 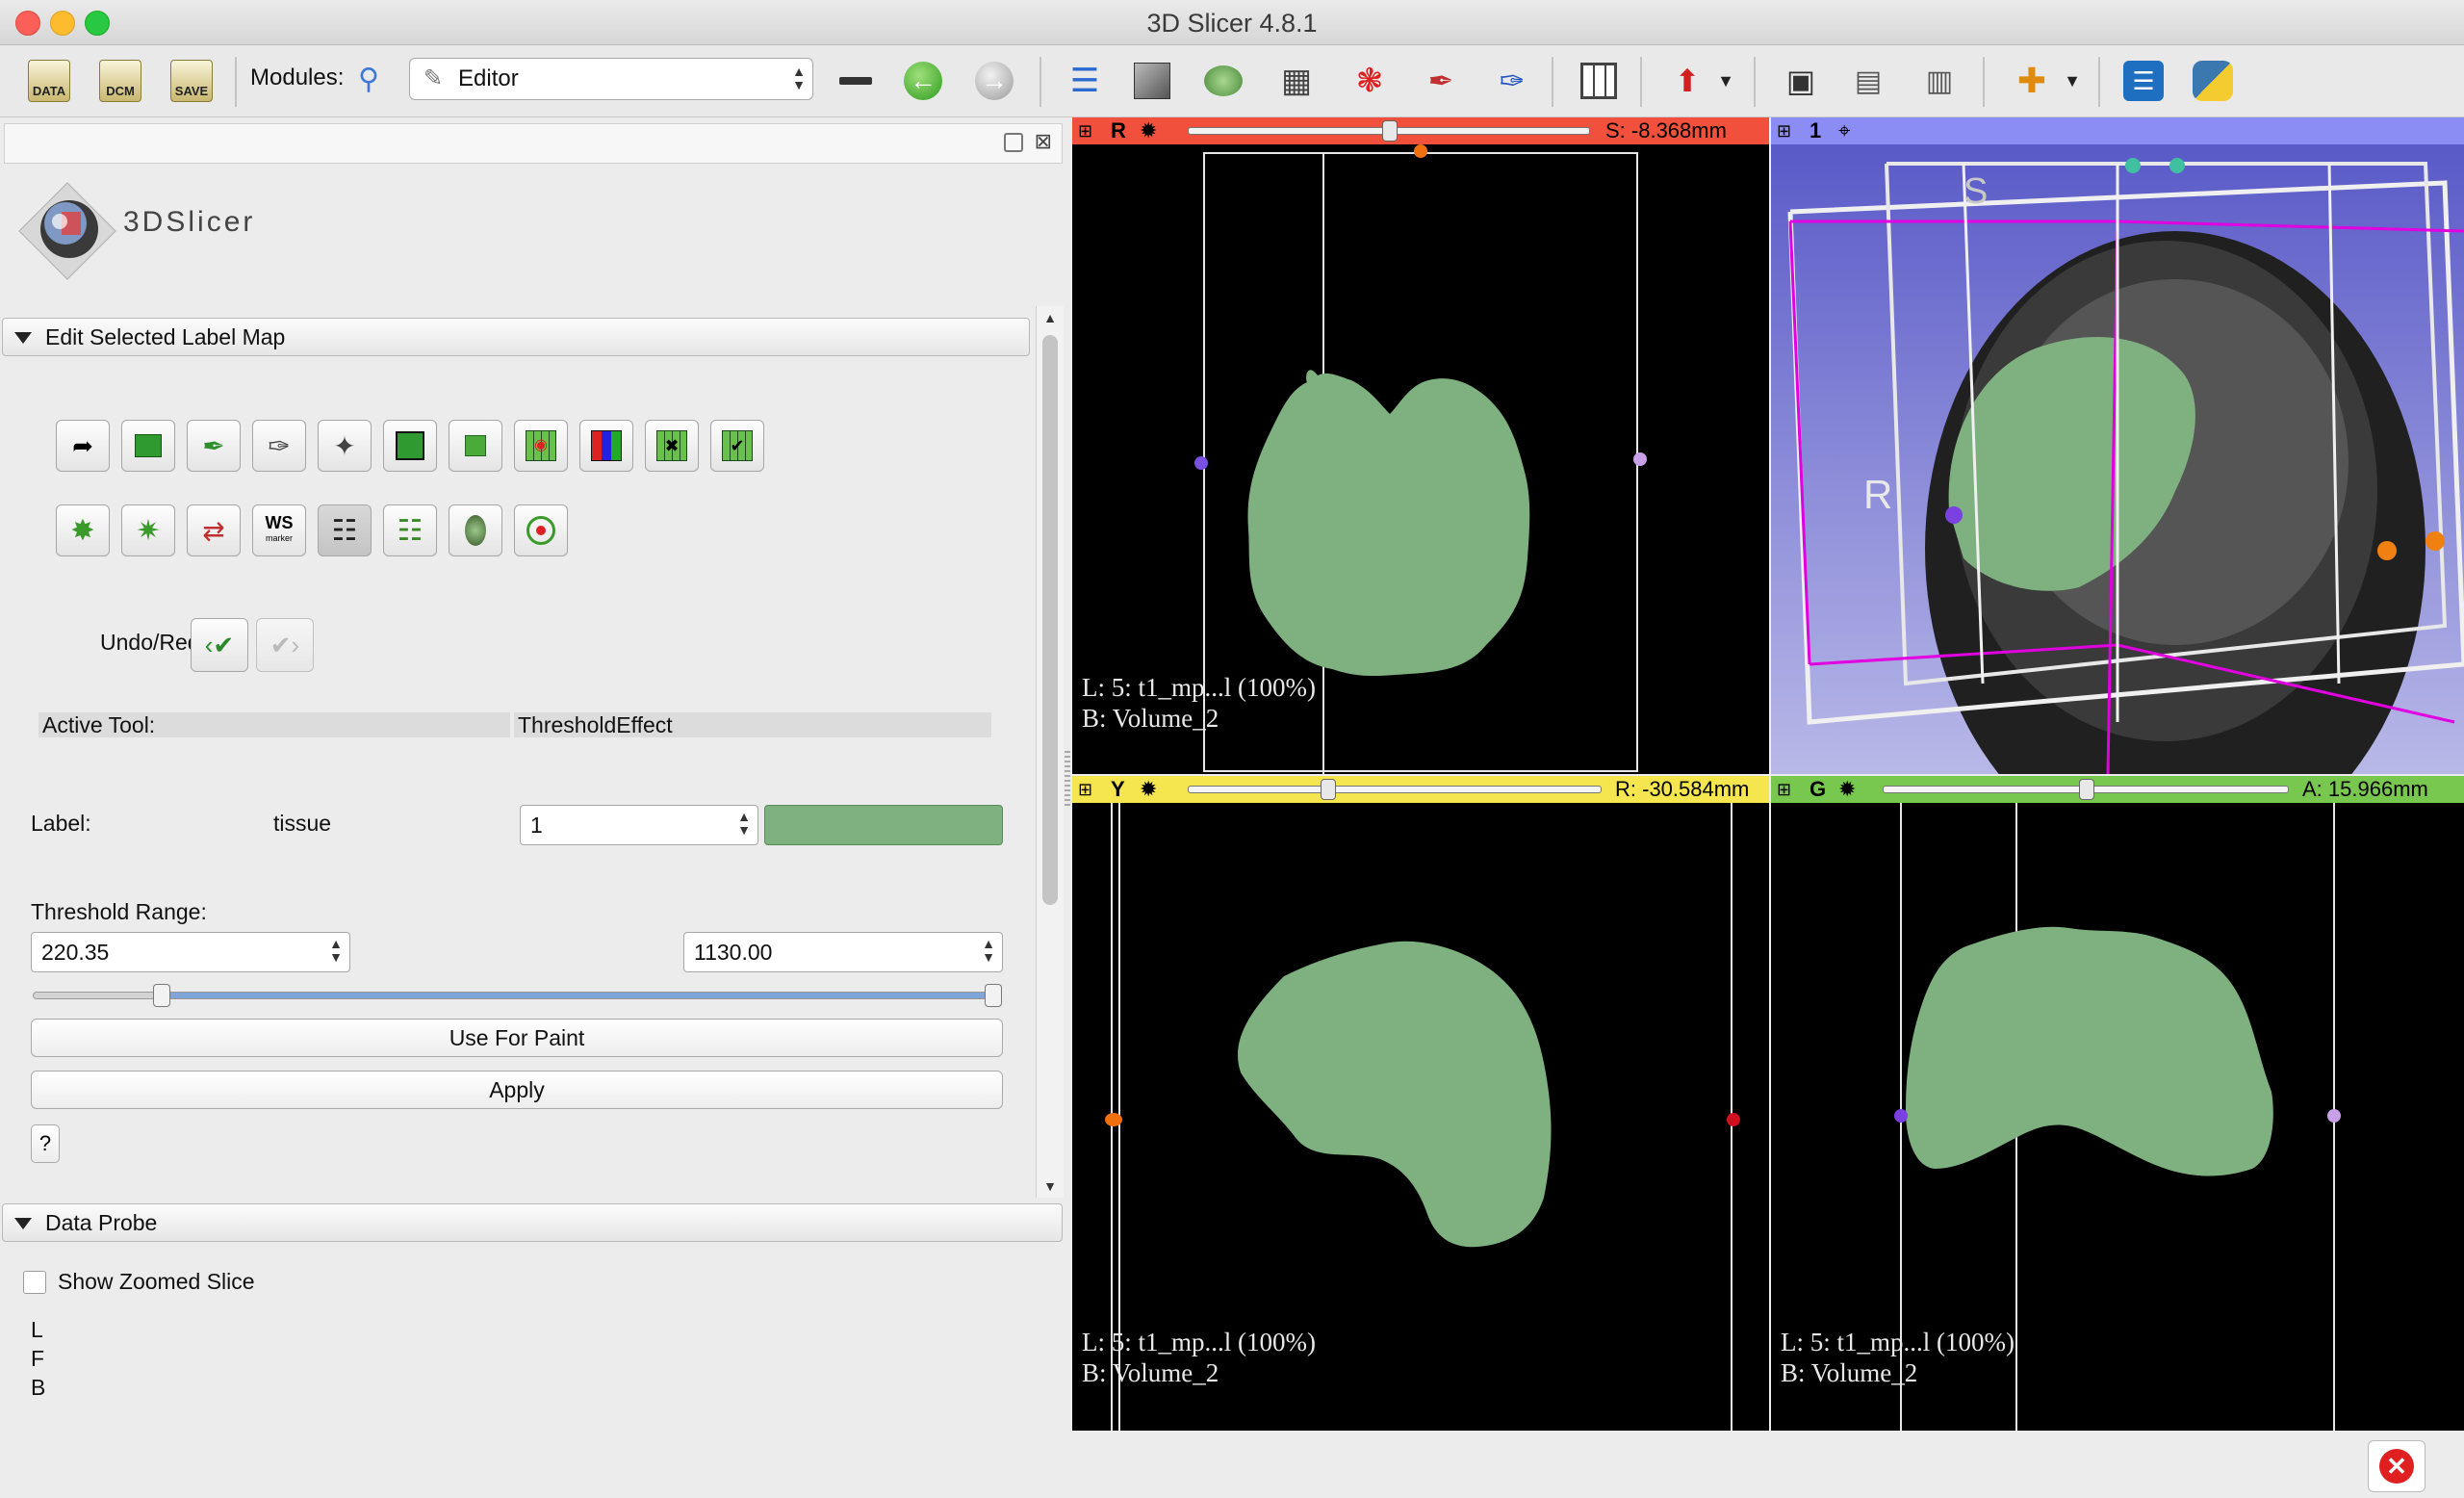 What do you see at coordinates (34, 1282) in the screenshot?
I see `show-zoomed-slice-checkbox` at bounding box center [34, 1282].